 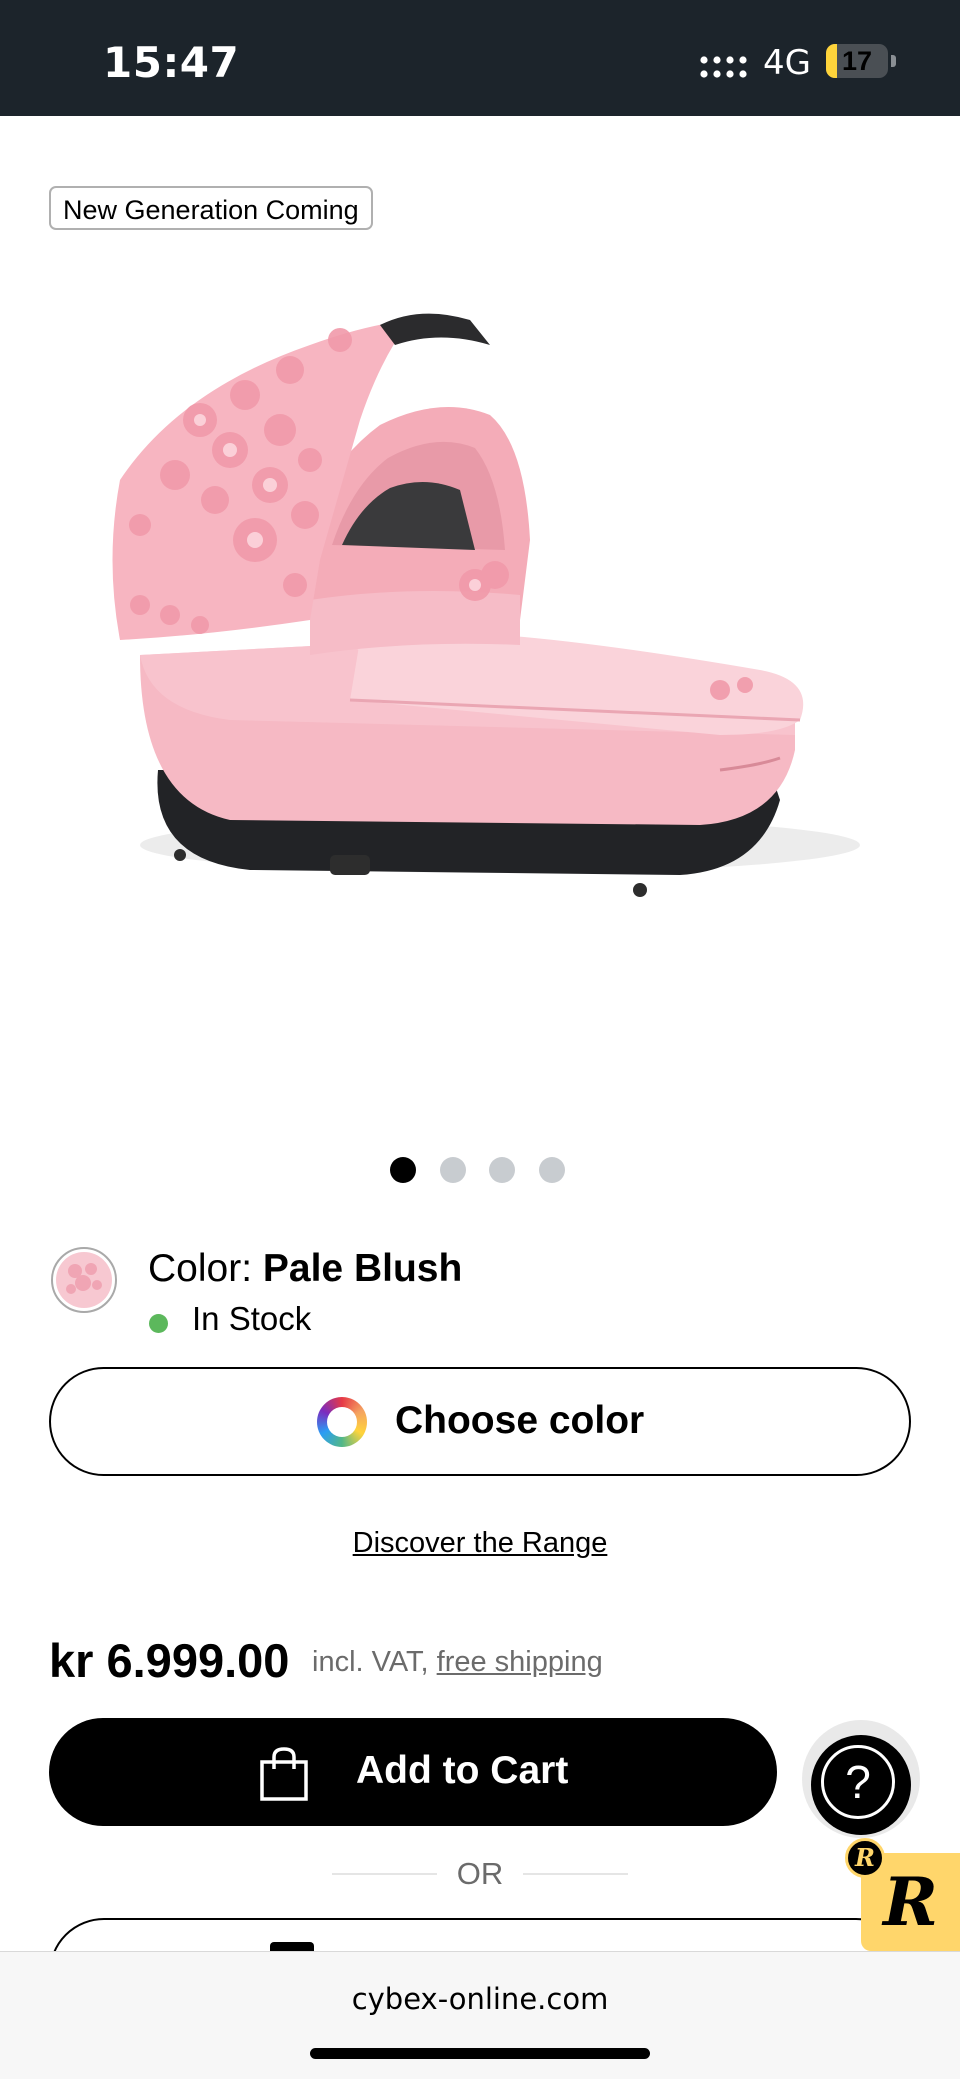 I want to click on color-swatch, so click(x=84, y=1280).